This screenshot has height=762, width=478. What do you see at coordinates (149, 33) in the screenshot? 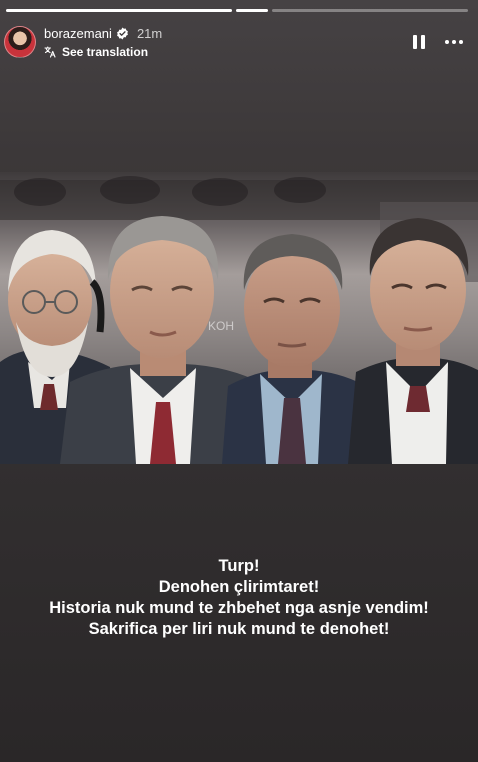
I see `time-ago: 21m` at bounding box center [149, 33].